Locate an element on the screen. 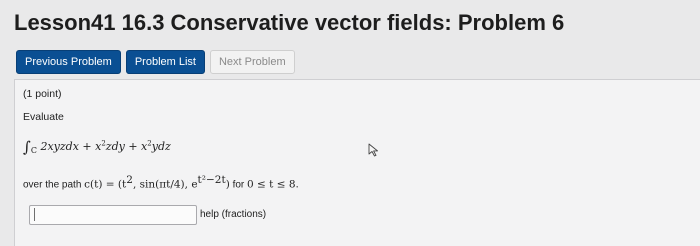 Image resolution: width=700 pixels, height=246 pixels. path-range-prefix: for is located at coordinates (238, 185).